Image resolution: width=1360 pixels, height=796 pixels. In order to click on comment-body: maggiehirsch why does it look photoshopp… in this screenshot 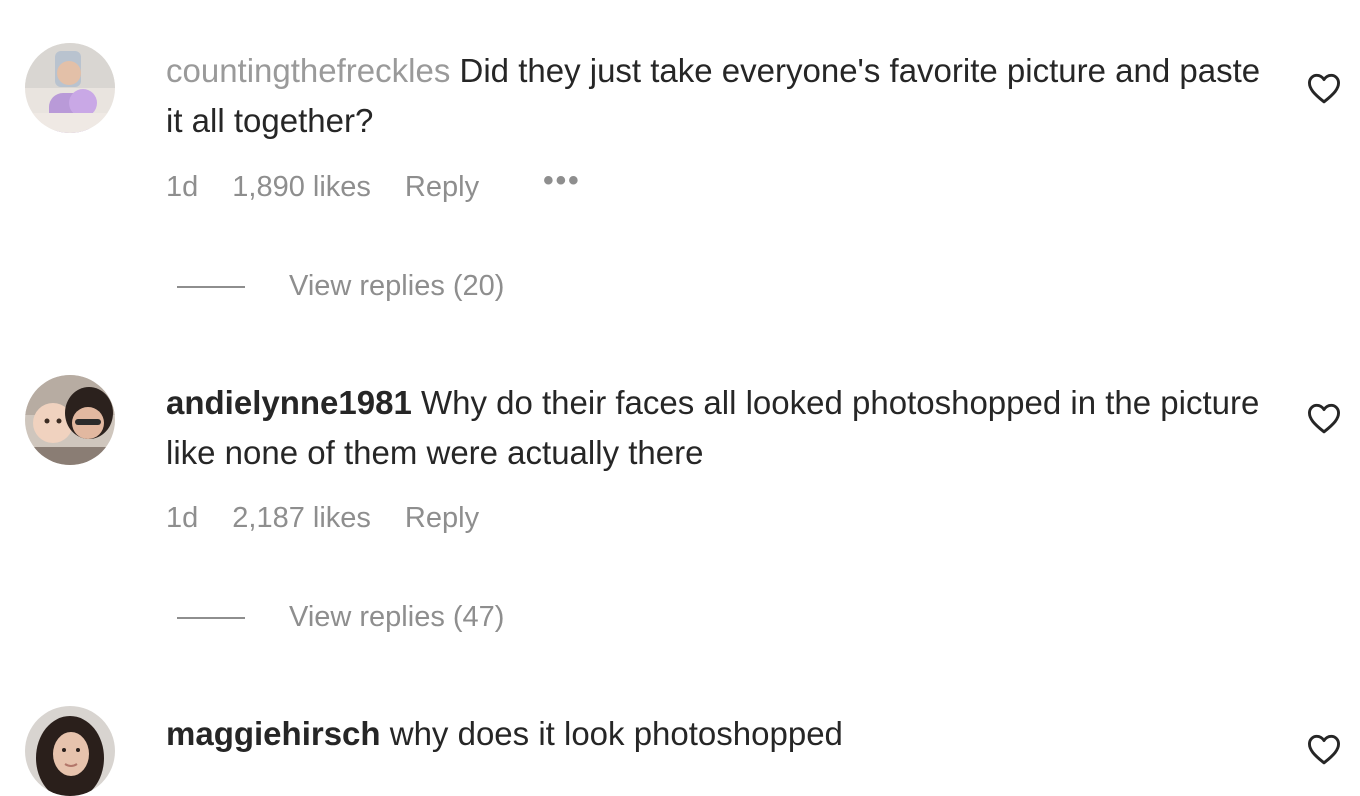, I will do `click(721, 734)`.